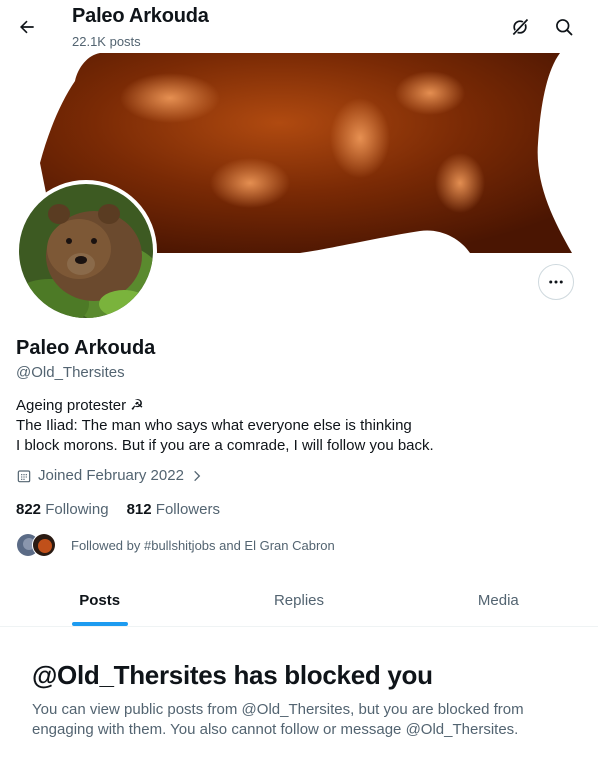  I want to click on back-button, so click(27, 27).